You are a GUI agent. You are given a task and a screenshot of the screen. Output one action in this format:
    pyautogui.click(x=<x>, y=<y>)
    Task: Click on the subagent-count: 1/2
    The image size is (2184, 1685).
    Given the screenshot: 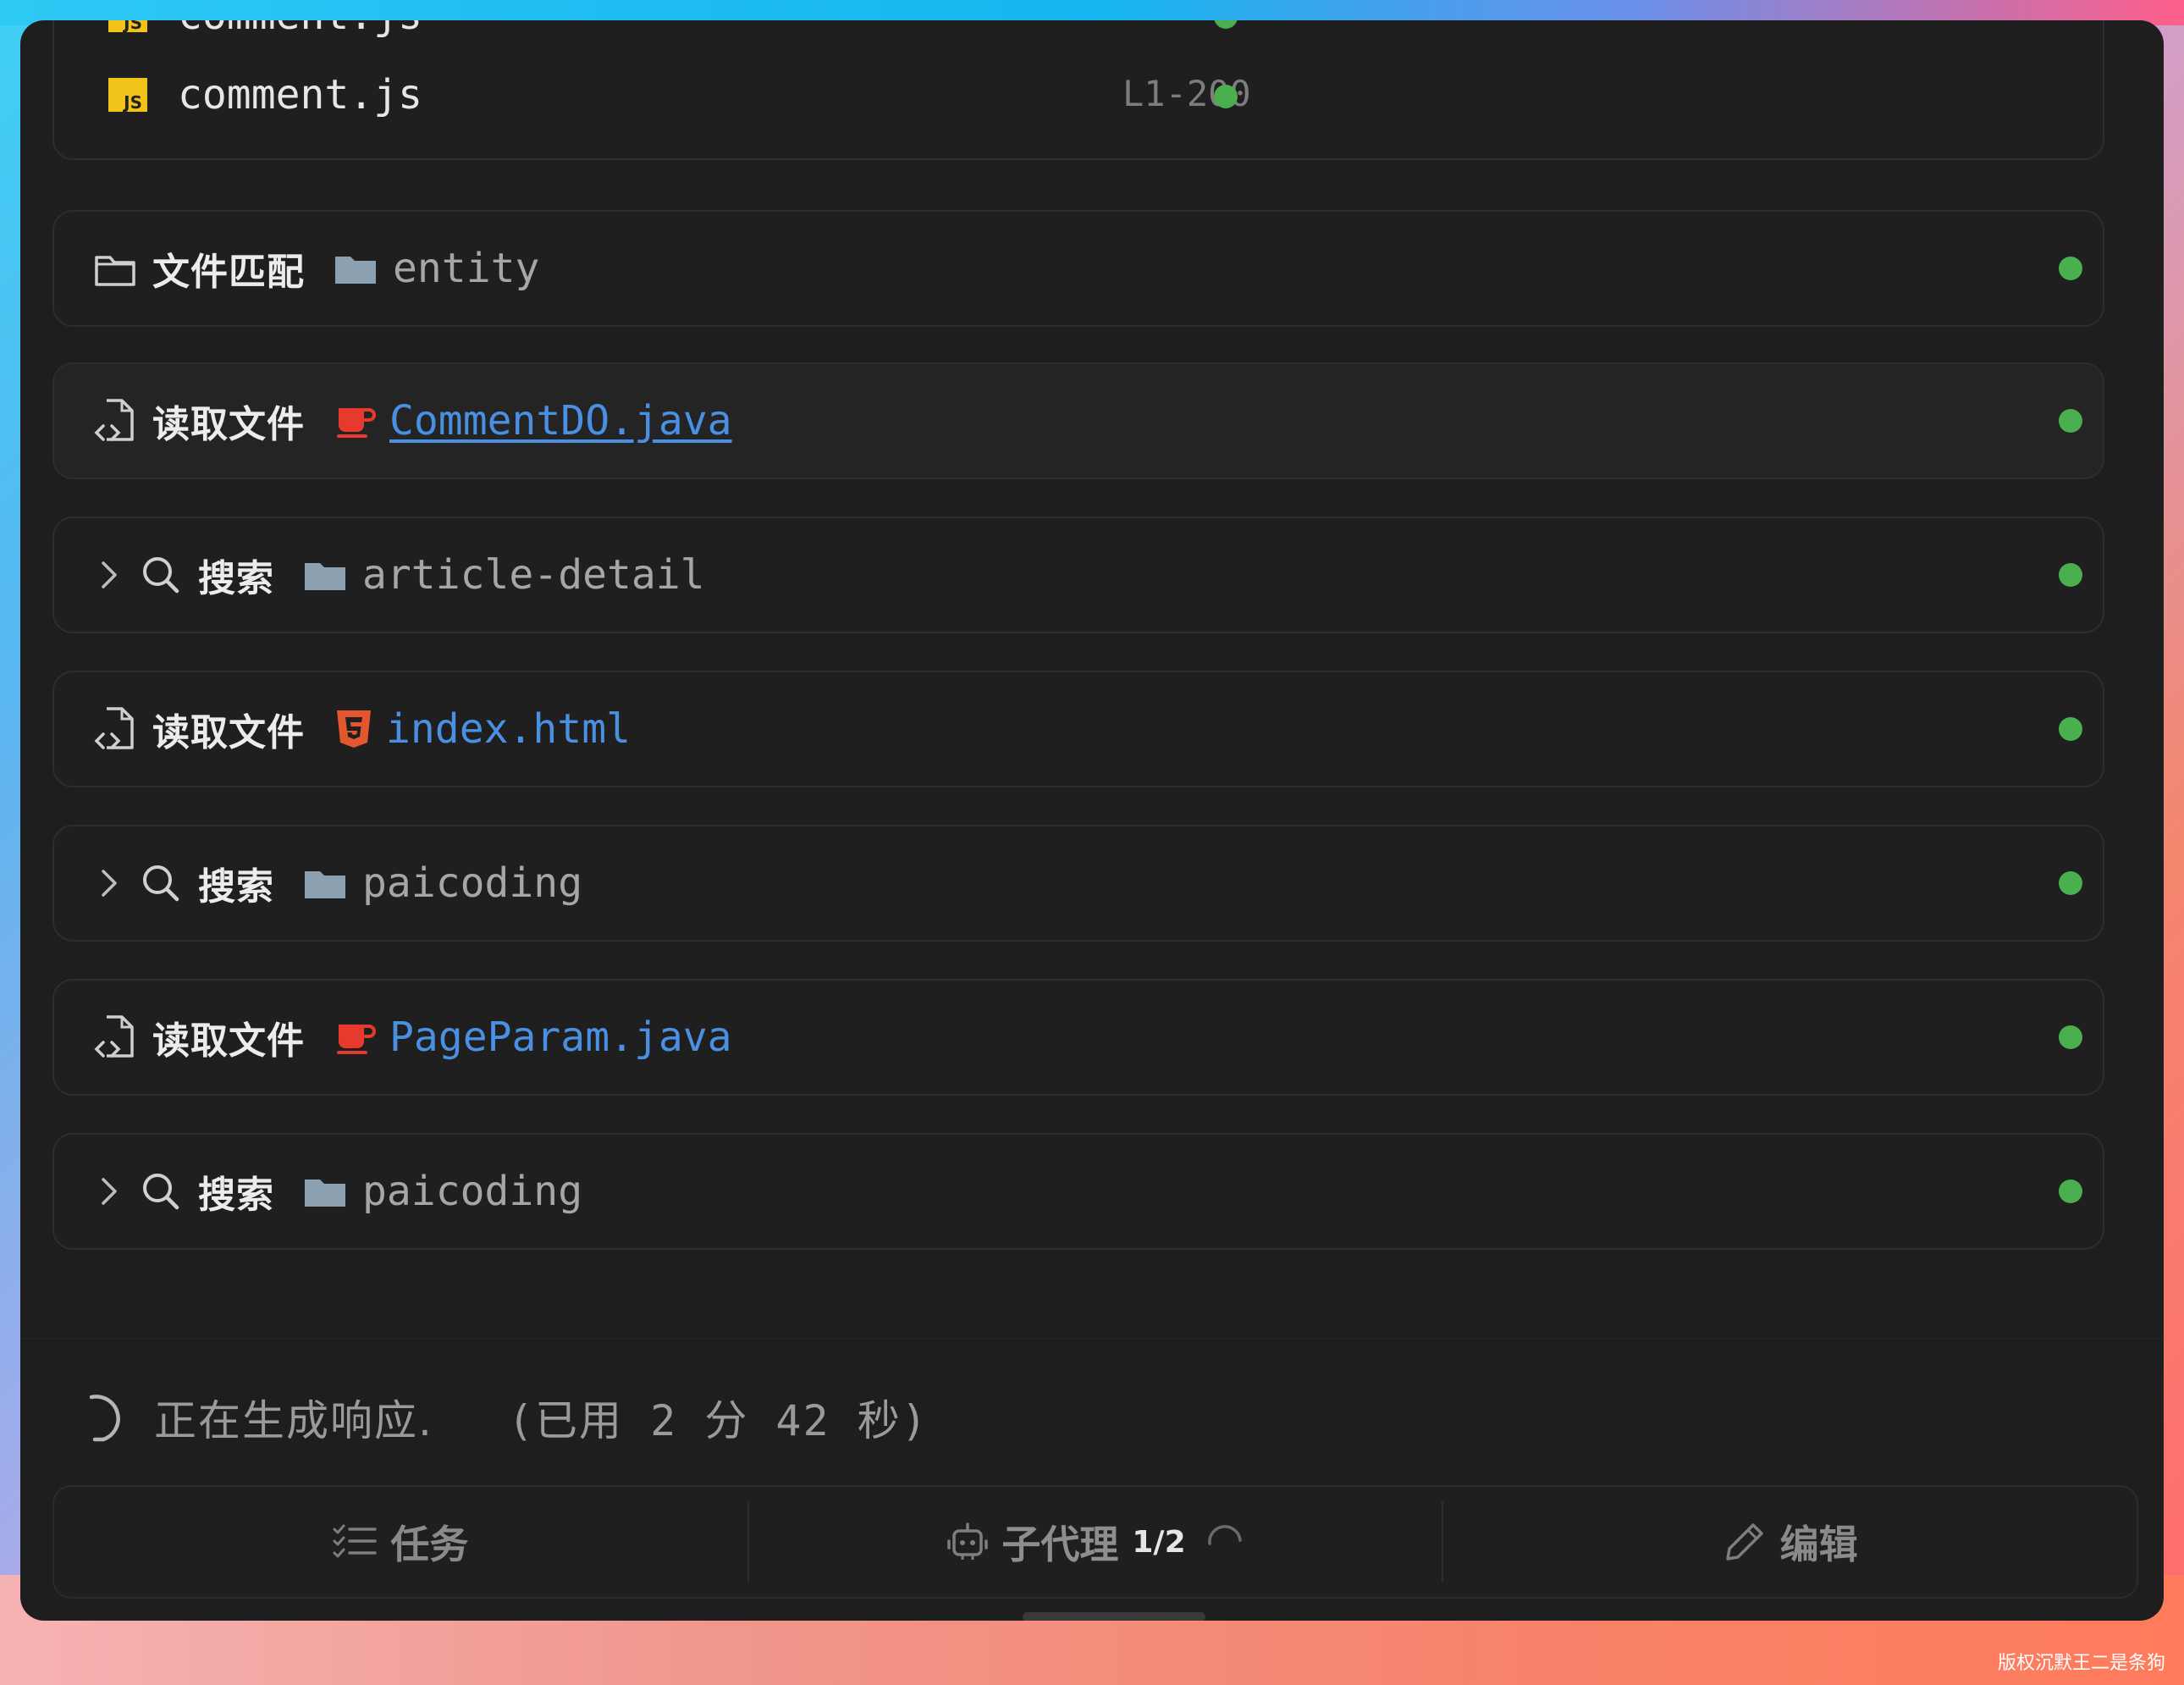 What is the action you would take?
    pyautogui.click(x=1159, y=1542)
    